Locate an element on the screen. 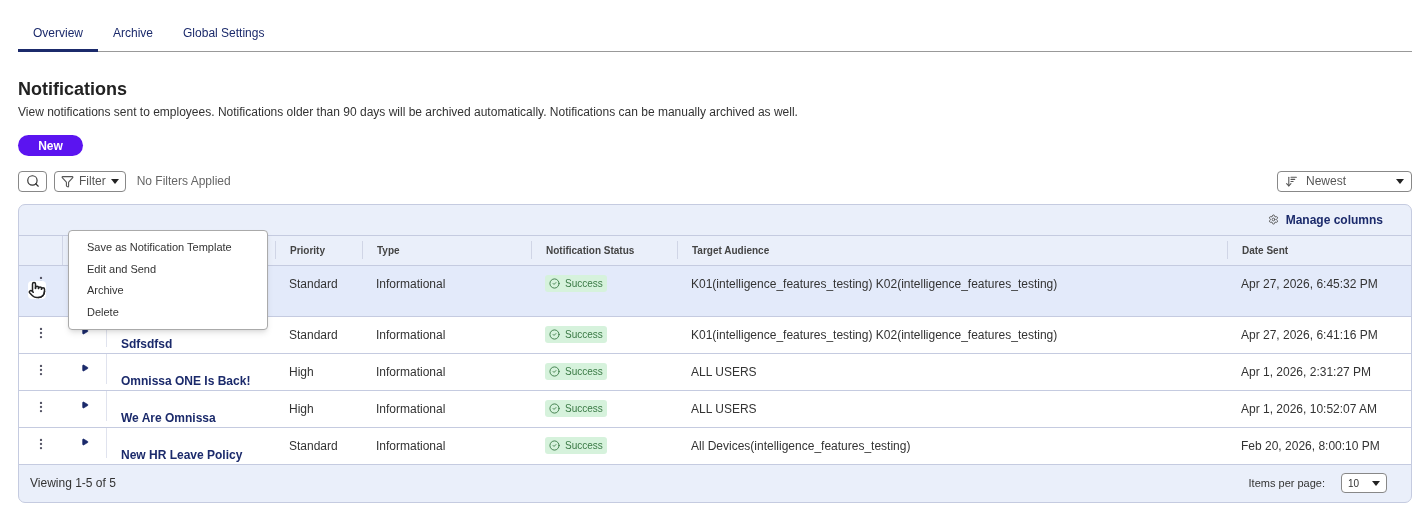  table-cell: Apr 27, 2026, 6:45:32 PM is located at coordinates (1309, 283).